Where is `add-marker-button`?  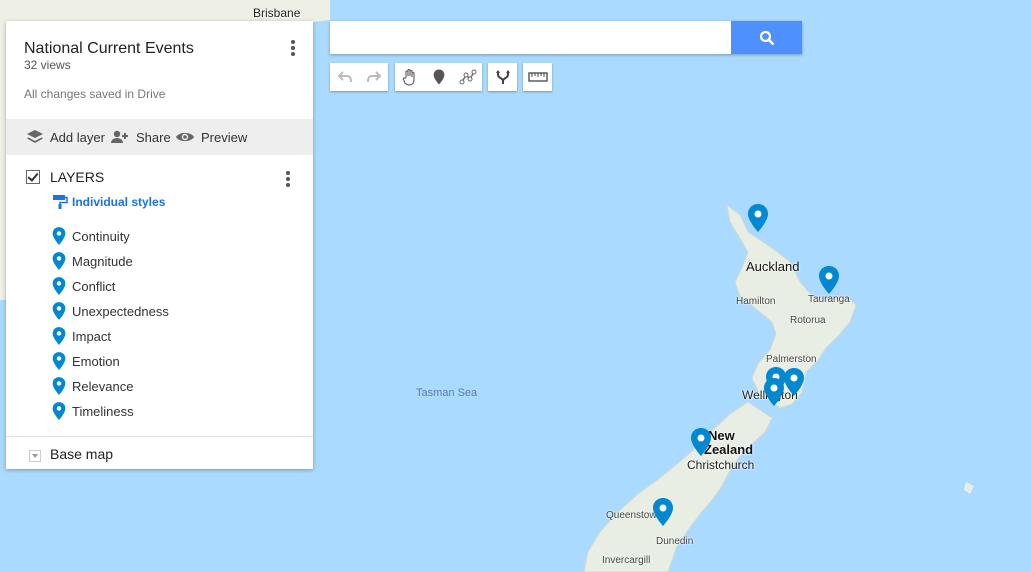 add-marker-button is located at coordinates (438, 77).